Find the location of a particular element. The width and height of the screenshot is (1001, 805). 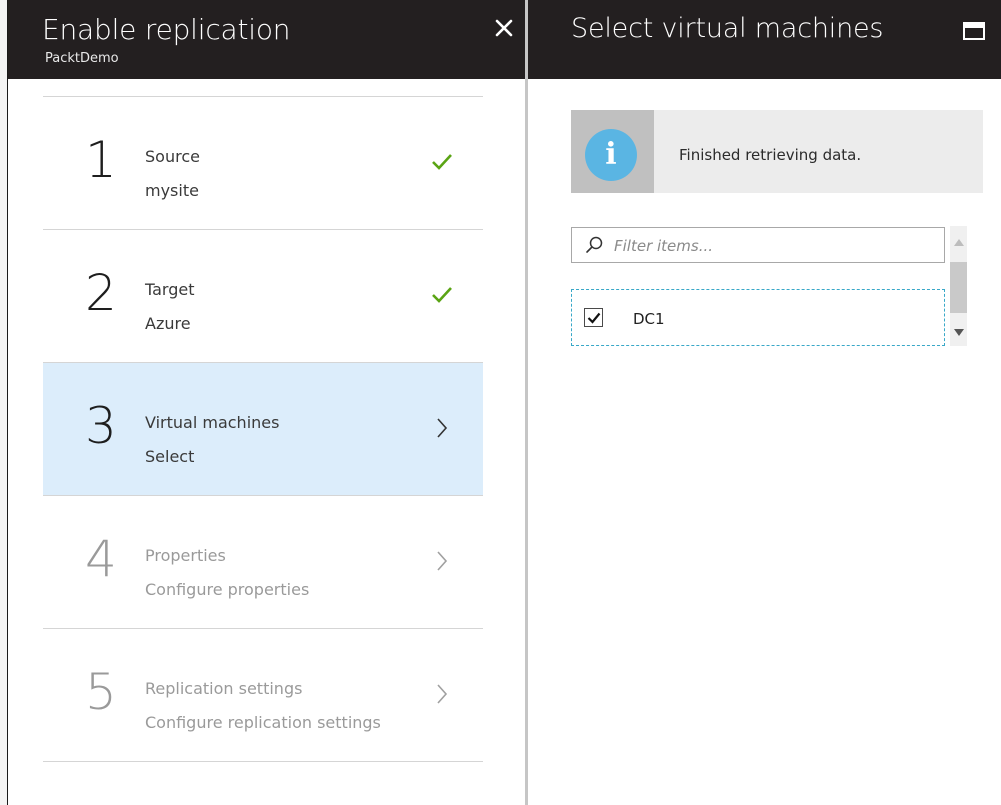

filter-box is located at coordinates (758, 245).